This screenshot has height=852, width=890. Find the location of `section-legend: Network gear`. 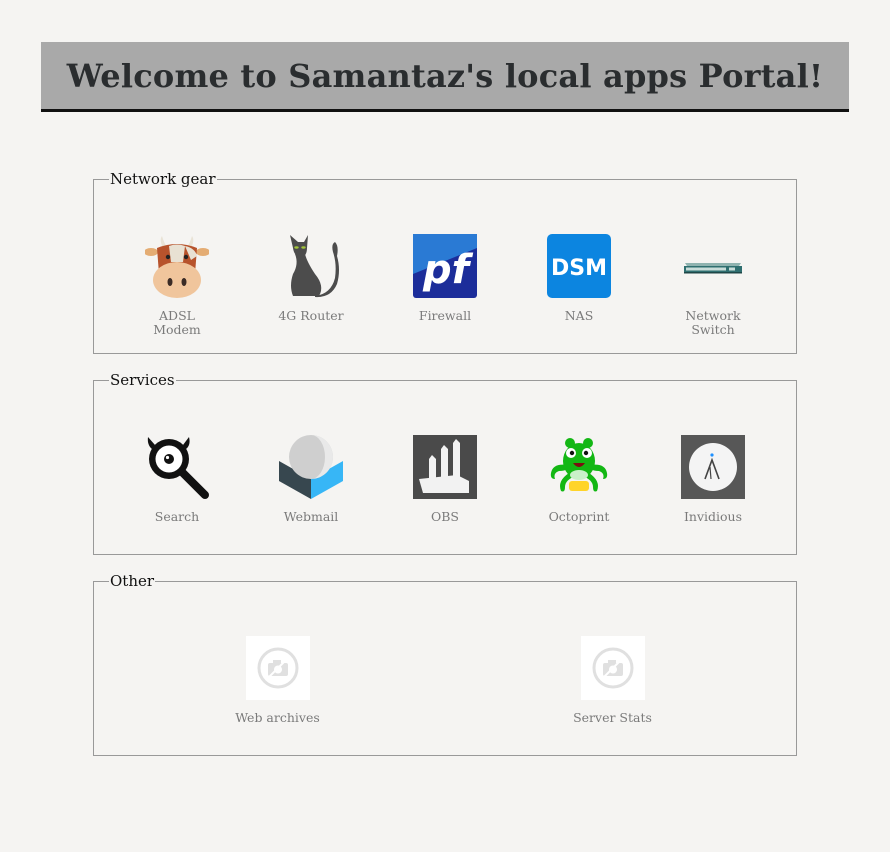

section-legend: Network gear is located at coordinates (163, 179).